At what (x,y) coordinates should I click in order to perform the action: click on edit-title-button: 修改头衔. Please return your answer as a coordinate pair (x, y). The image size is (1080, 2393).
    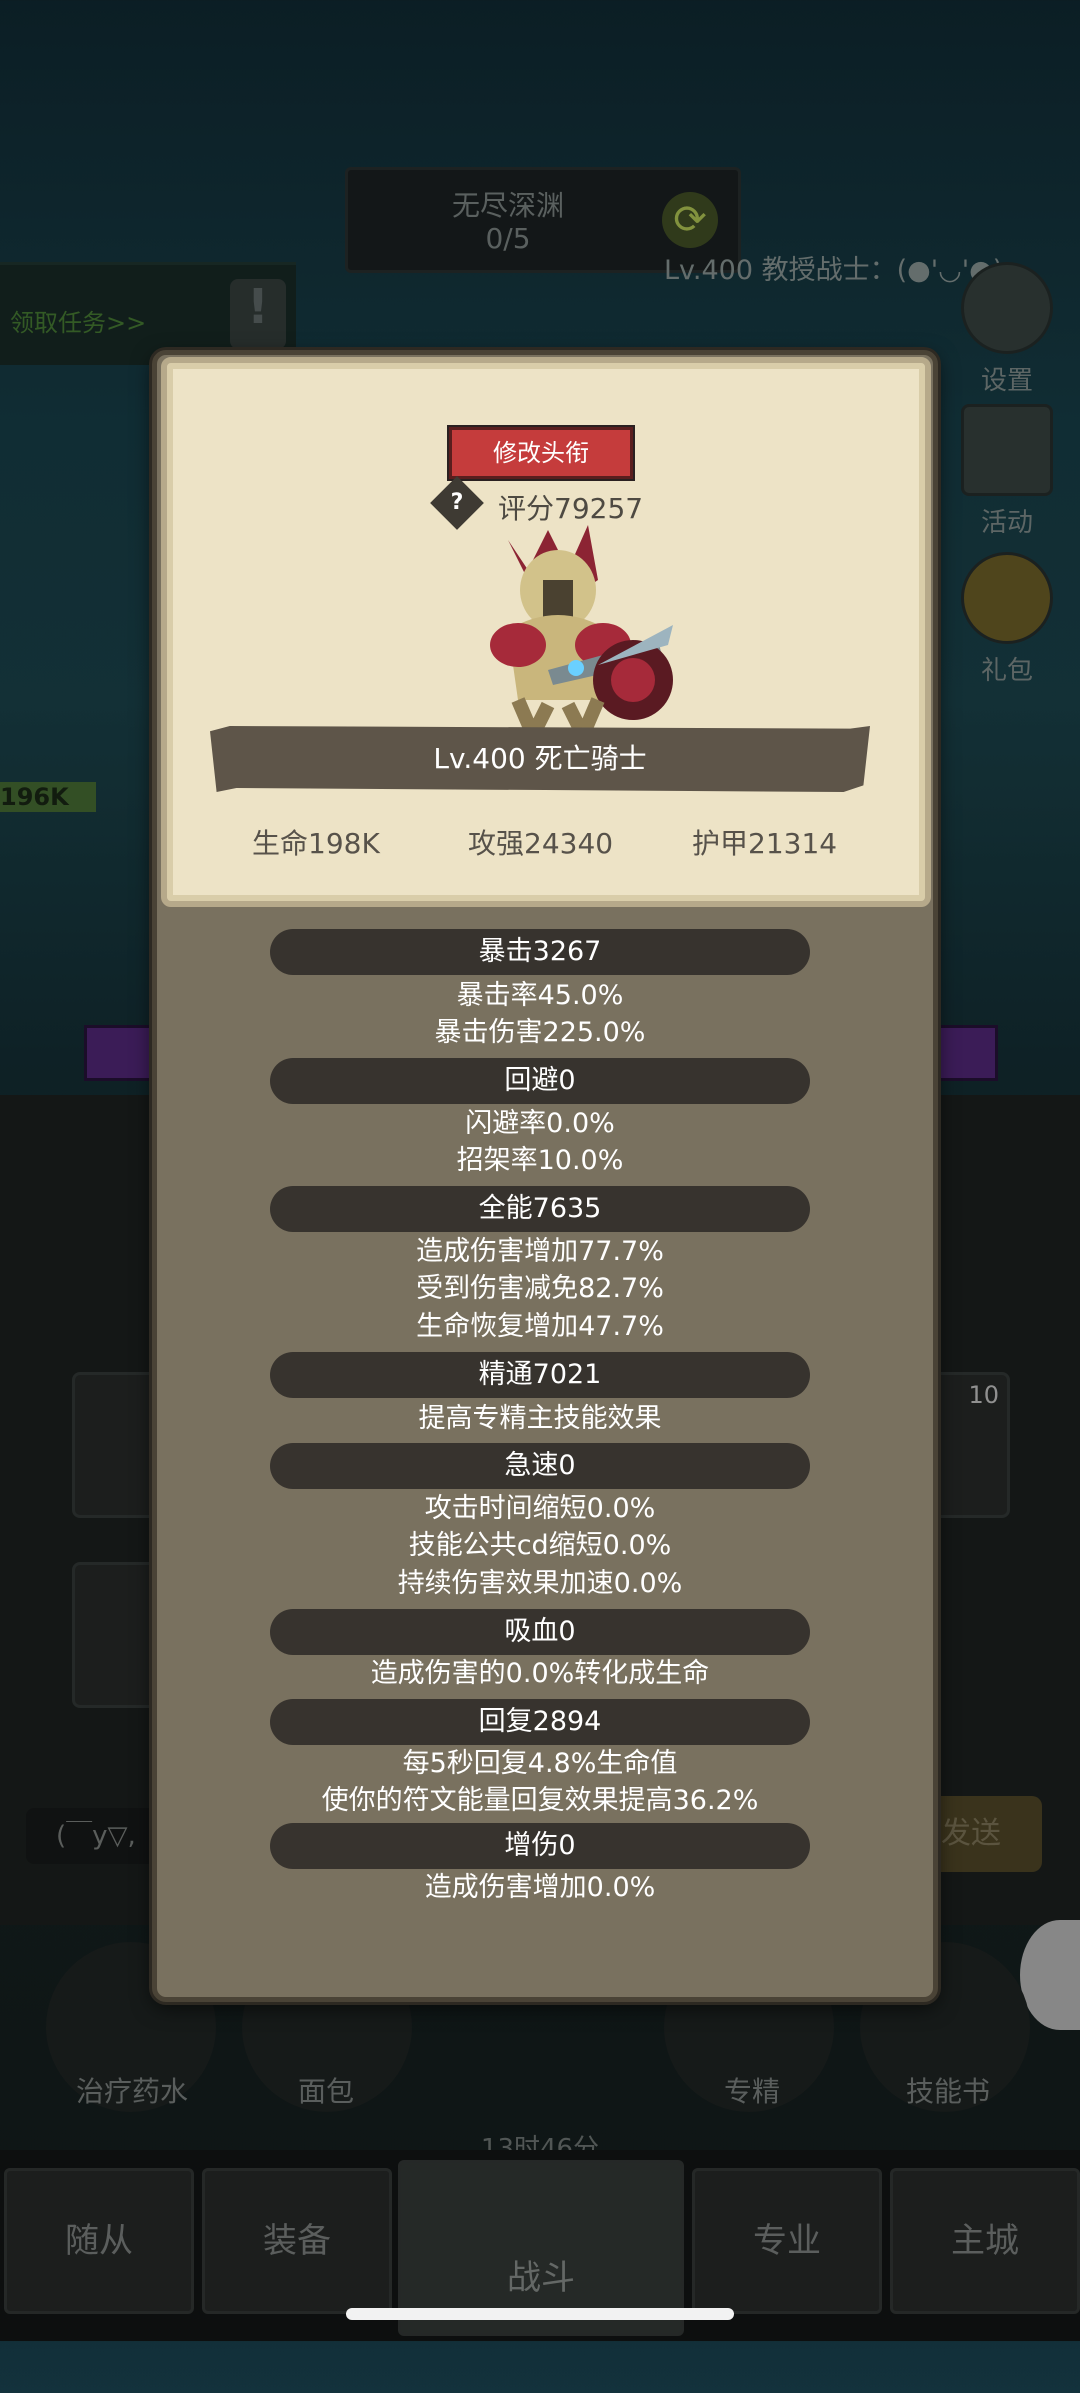
    Looking at the image, I should click on (541, 453).